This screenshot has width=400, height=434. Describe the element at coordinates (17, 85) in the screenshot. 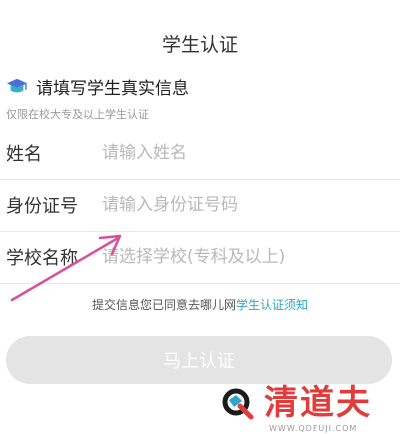

I see `graduation-cap-icon` at that location.